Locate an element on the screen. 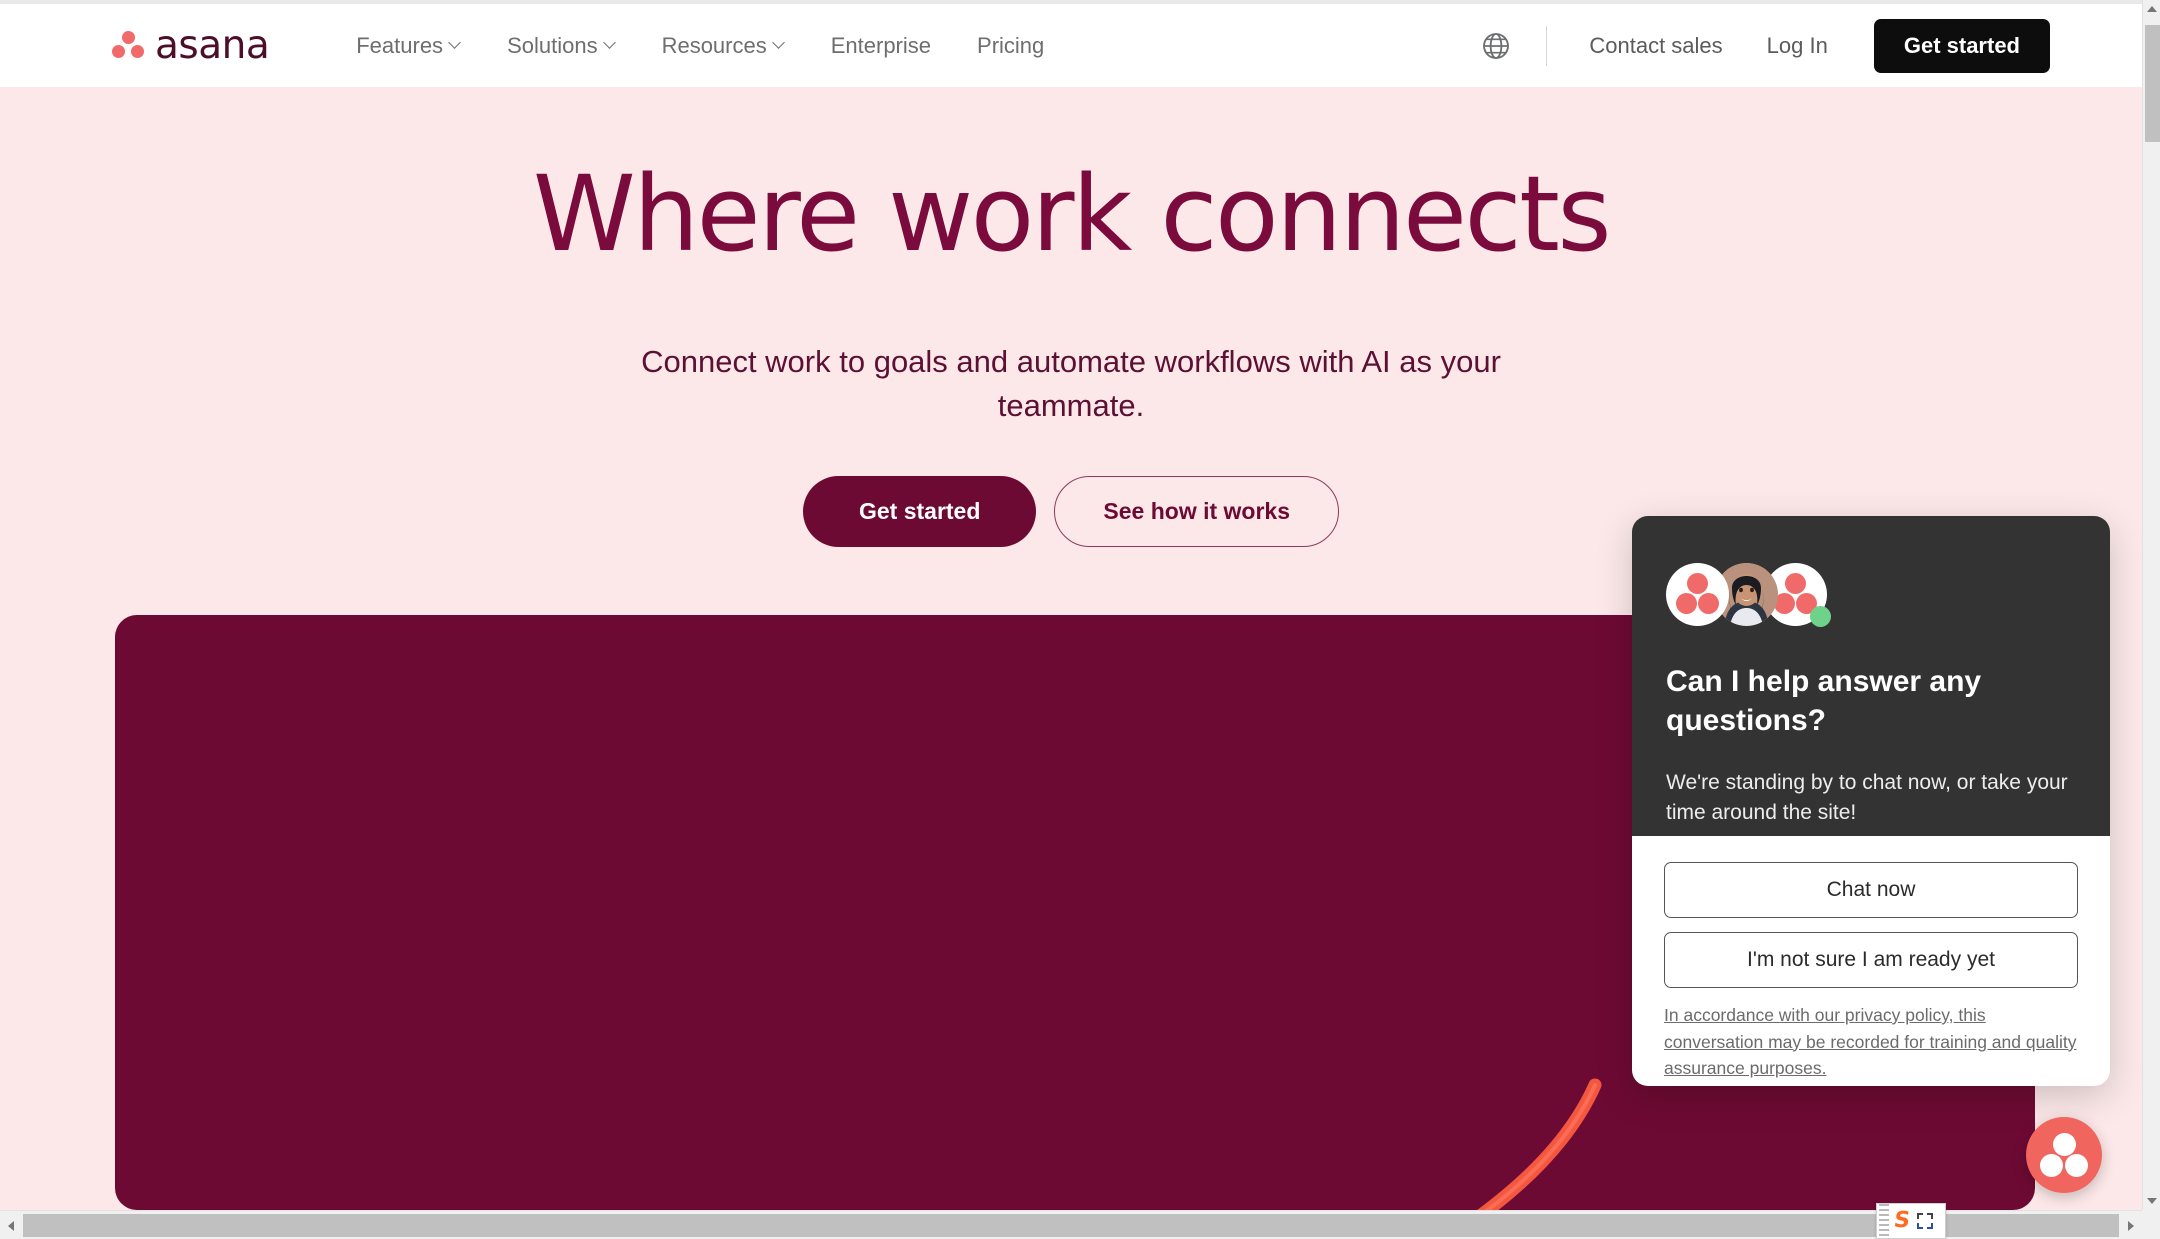 This screenshot has width=2160, height=1239. nav-item-enterprise: Enterprise is located at coordinates (881, 46).